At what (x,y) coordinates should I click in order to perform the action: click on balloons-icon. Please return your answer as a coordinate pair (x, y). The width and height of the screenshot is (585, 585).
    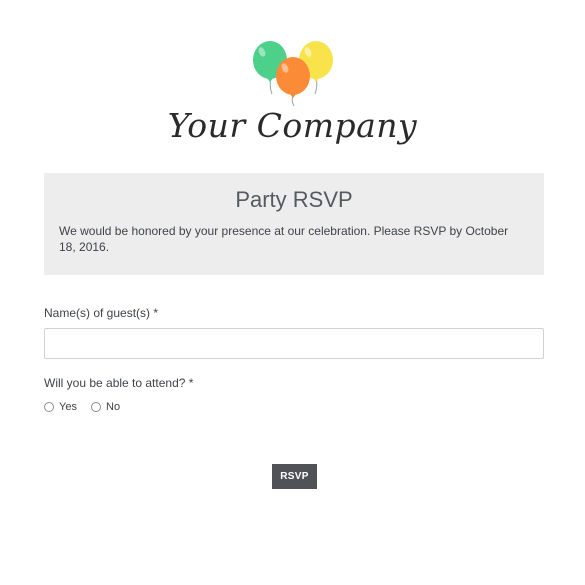
    Looking at the image, I should click on (293, 73).